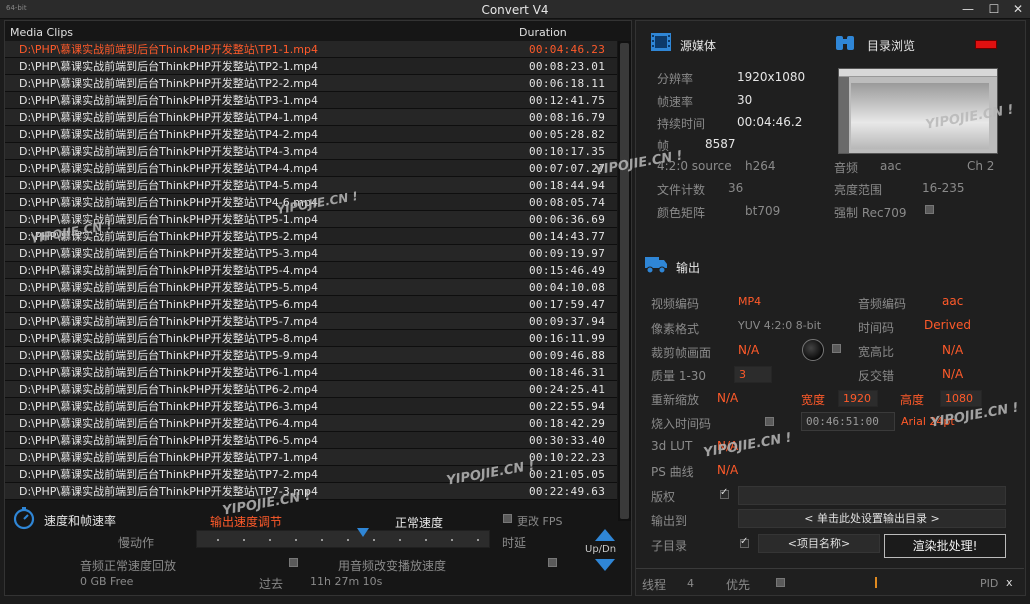  I want to click on audio-channels-value: Ch 2, so click(981, 166).